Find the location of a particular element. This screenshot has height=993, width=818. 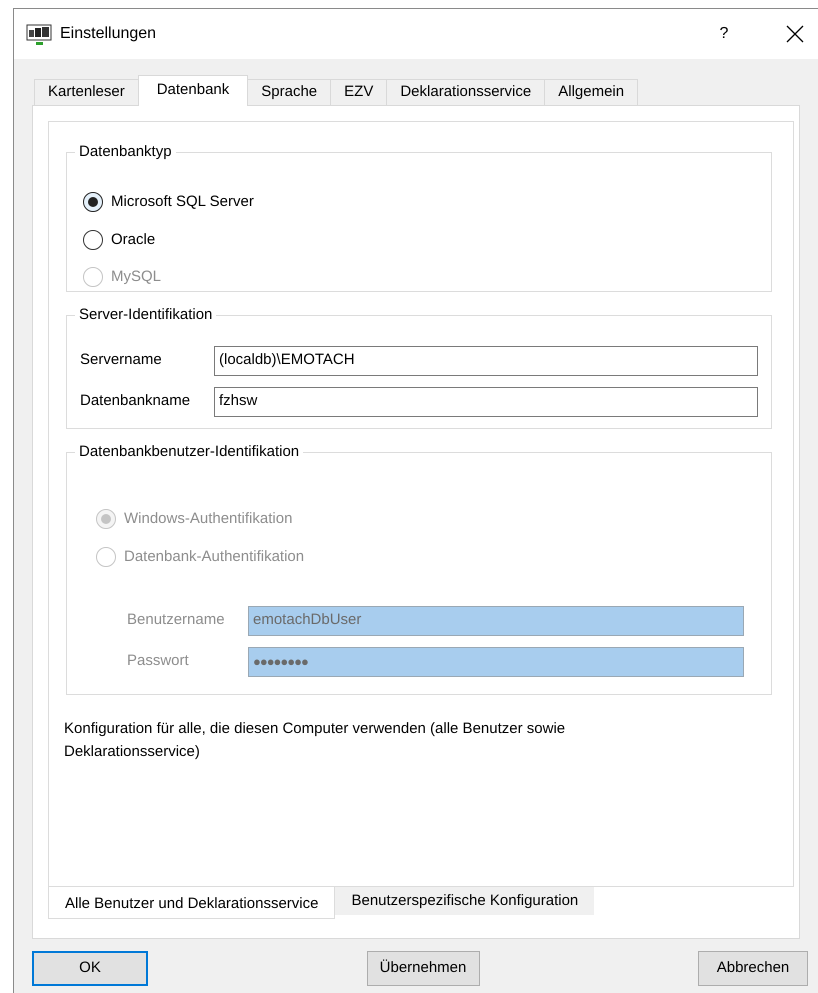

radio-label: MySQL is located at coordinates (136, 277).